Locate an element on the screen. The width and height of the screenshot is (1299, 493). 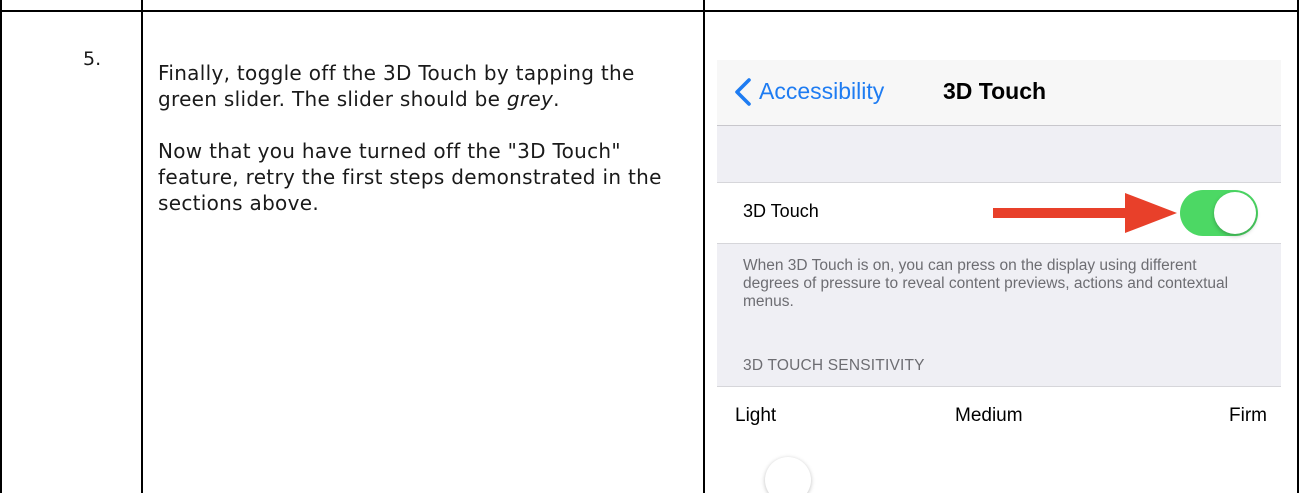
3d-touch-toggle is located at coordinates (1219, 213).